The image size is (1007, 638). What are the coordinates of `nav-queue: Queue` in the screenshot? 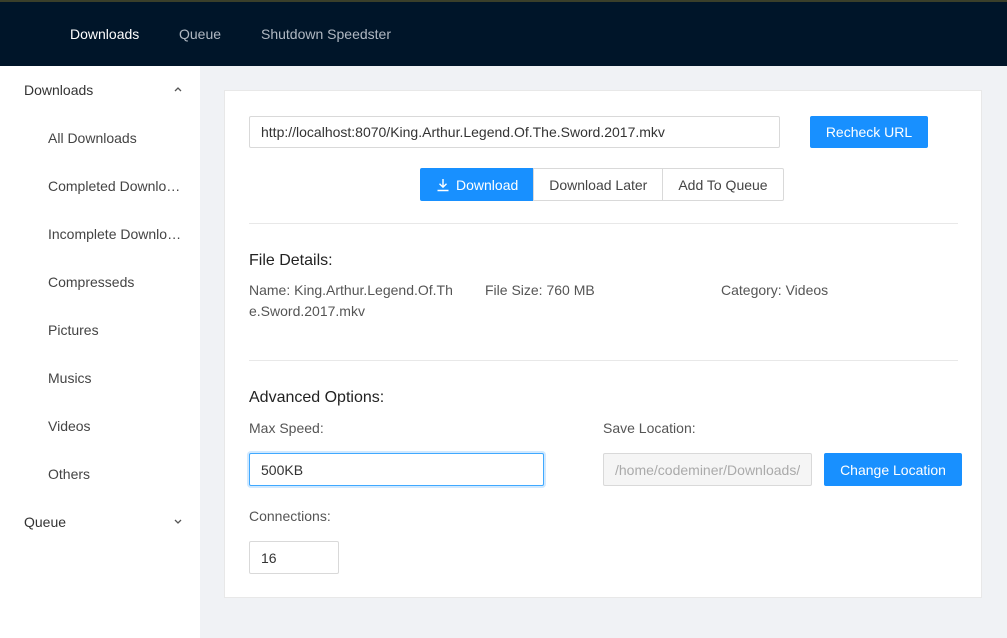 It's located at (200, 34).